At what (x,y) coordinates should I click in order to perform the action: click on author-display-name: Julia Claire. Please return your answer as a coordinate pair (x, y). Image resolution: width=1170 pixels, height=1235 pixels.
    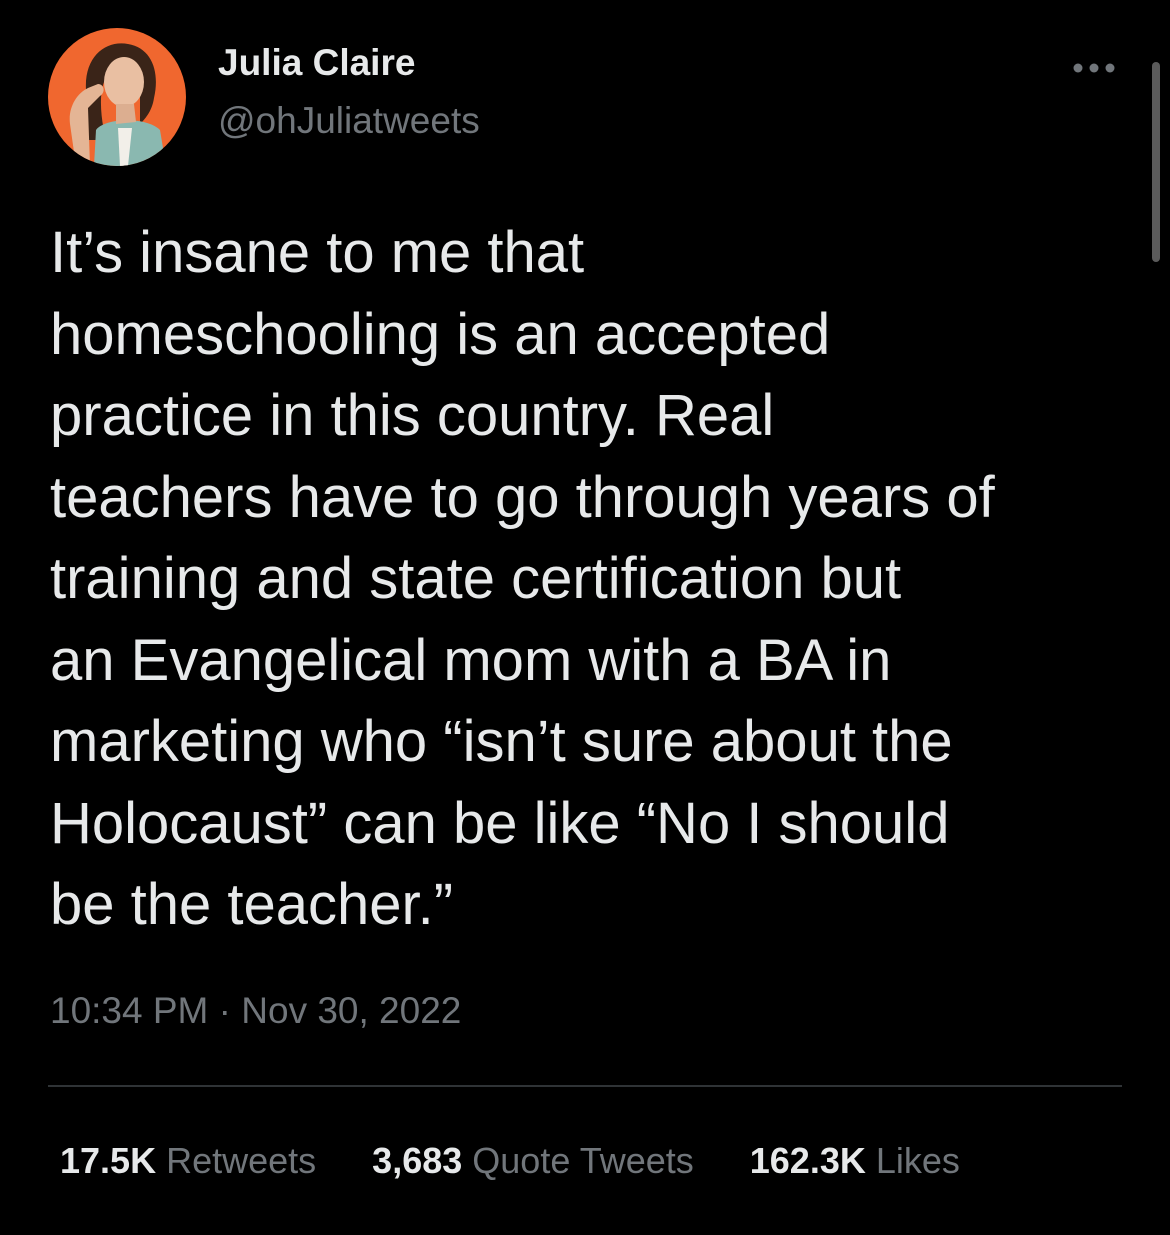
    Looking at the image, I should click on (316, 63).